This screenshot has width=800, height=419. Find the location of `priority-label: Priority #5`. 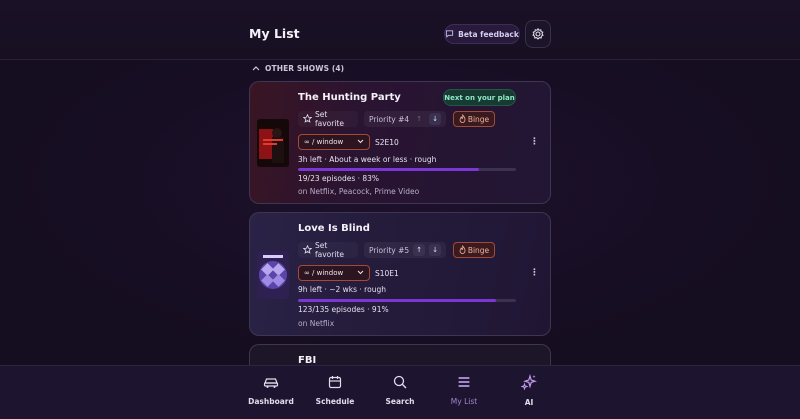

priority-label: Priority #5 is located at coordinates (389, 250).